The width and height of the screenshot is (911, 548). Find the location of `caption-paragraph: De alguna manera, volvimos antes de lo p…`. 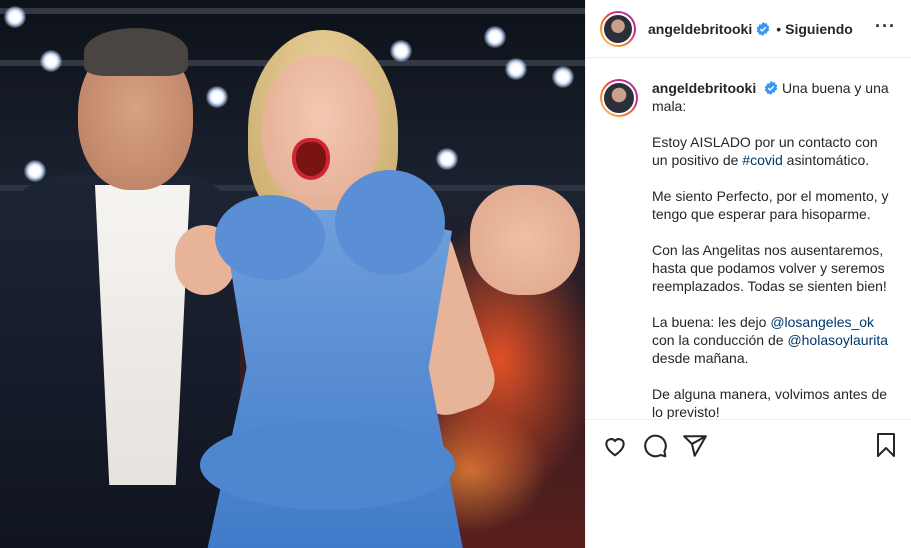

caption-paragraph: De alguna manera, volvimos antes de lo p… is located at coordinates (770, 402).